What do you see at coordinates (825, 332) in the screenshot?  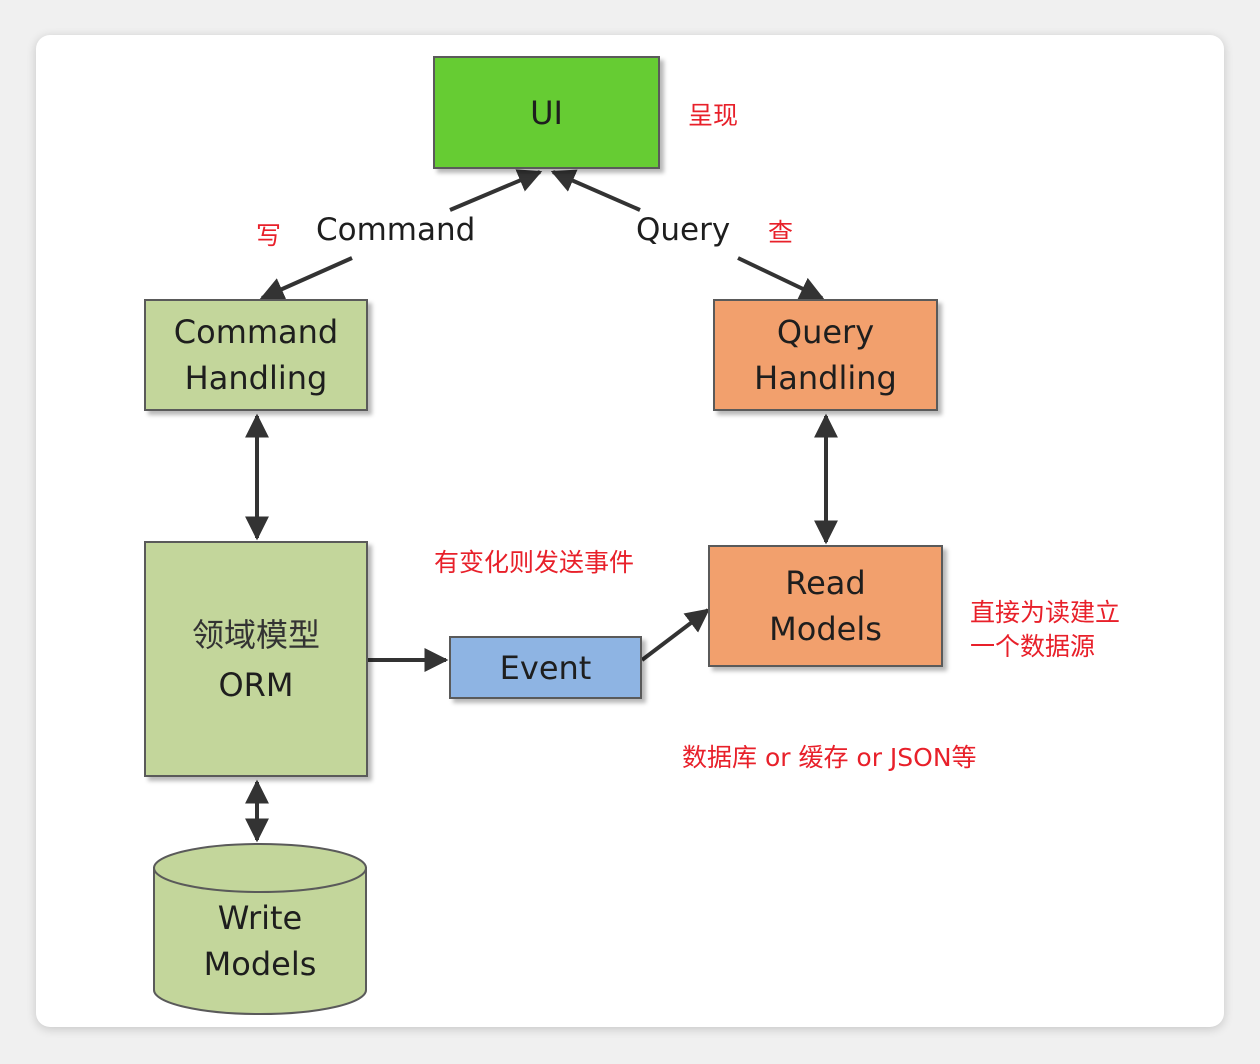 I see `query-handling-line1: Query` at bounding box center [825, 332].